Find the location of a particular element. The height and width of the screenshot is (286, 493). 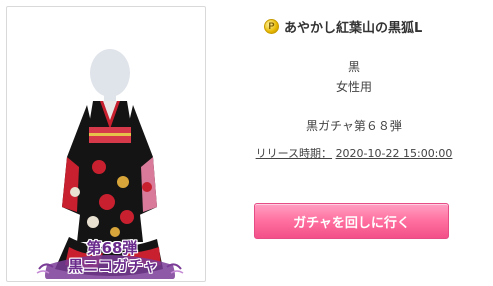

gacha-badge-name: 黒ニコガチャ is located at coordinates (113, 266).